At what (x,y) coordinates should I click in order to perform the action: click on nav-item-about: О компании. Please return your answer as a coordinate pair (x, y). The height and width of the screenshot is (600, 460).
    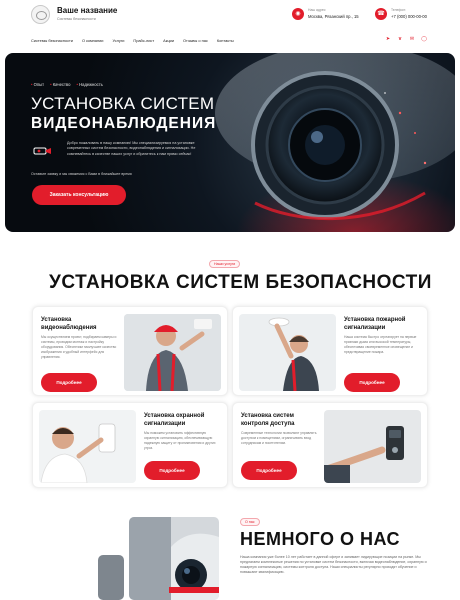
    Looking at the image, I should click on (92, 40).